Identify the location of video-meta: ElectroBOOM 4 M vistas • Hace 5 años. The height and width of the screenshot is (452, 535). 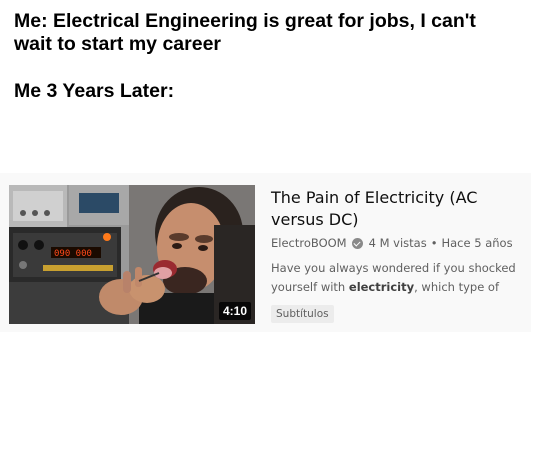
(398, 243).